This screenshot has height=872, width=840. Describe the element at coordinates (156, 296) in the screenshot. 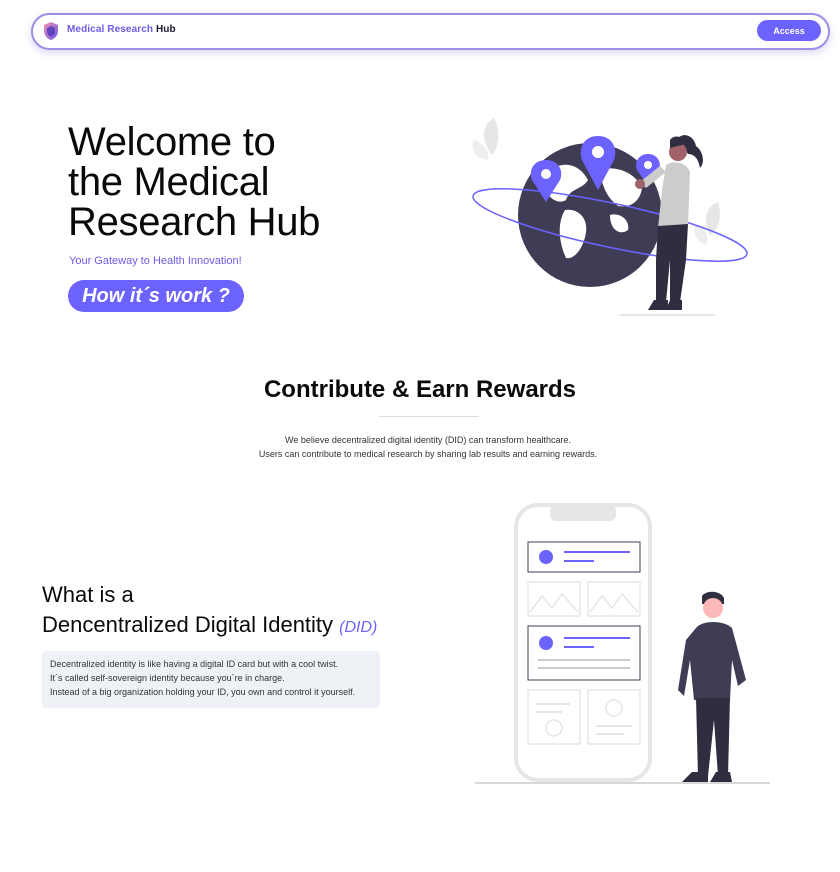

I see `how-it-works-button: How it´s work ?` at that location.